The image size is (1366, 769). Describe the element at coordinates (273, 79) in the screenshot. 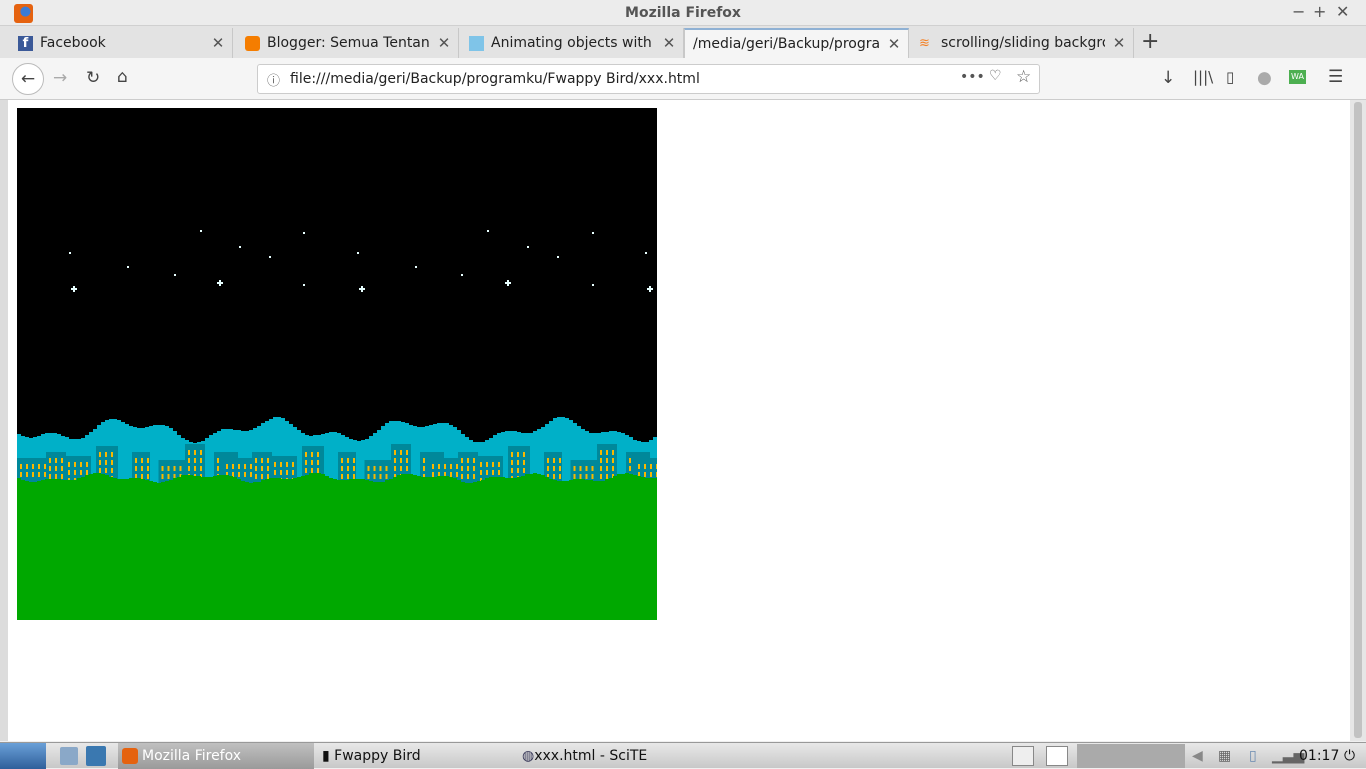

I see `info-icon: ⓘ` at that location.